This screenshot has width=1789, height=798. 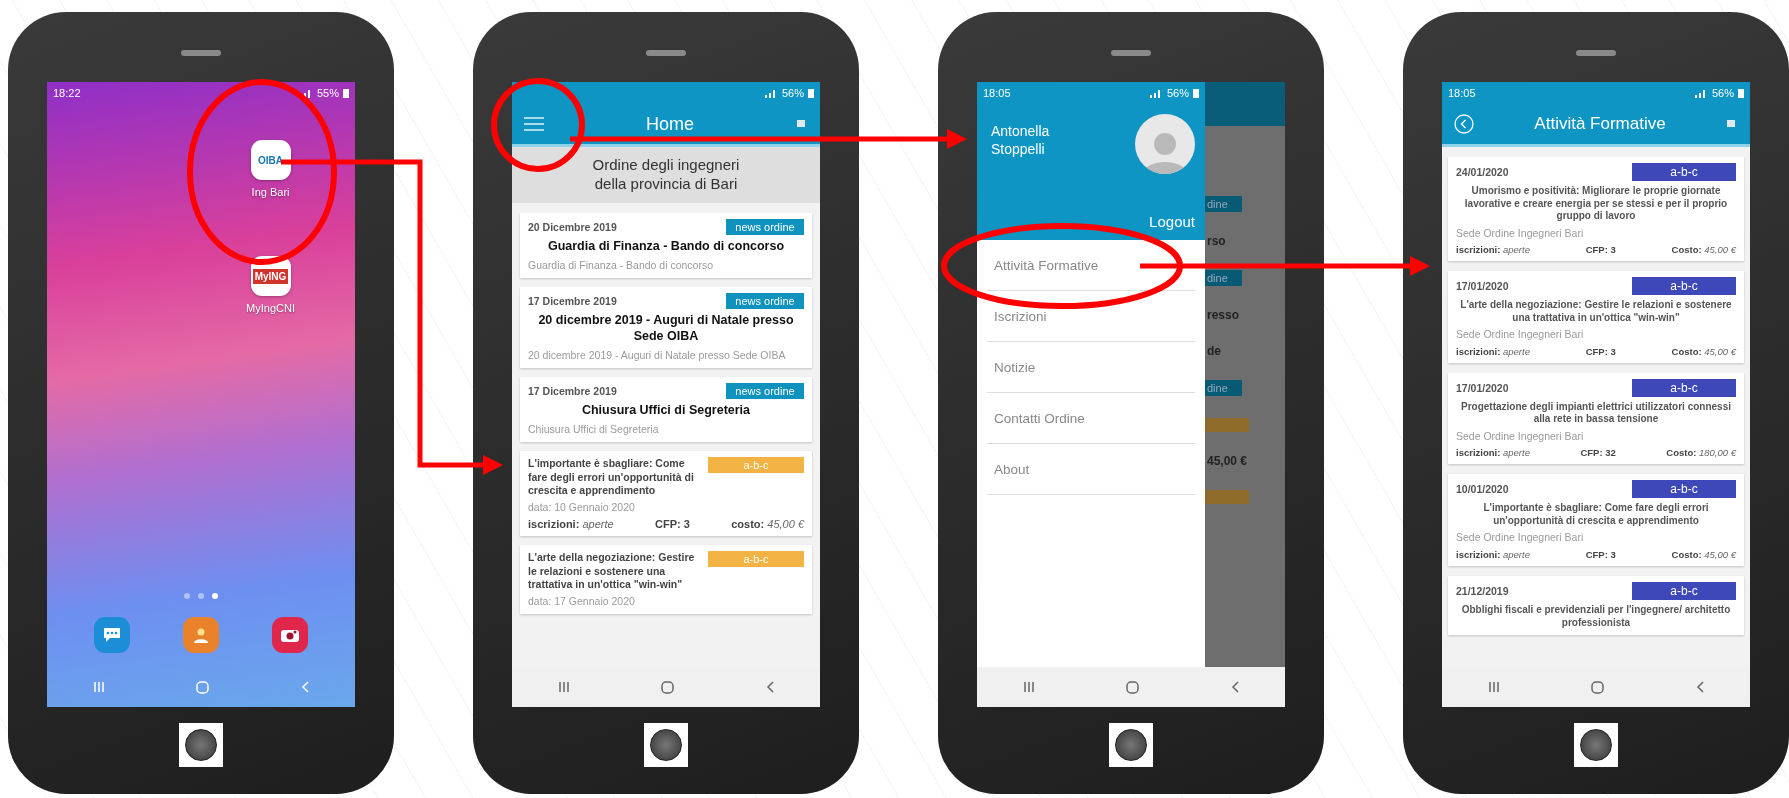 What do you see at coordinates (670, 124) in the screenshot?
I see `screen-title: Home` at bounding box center [670, 124].